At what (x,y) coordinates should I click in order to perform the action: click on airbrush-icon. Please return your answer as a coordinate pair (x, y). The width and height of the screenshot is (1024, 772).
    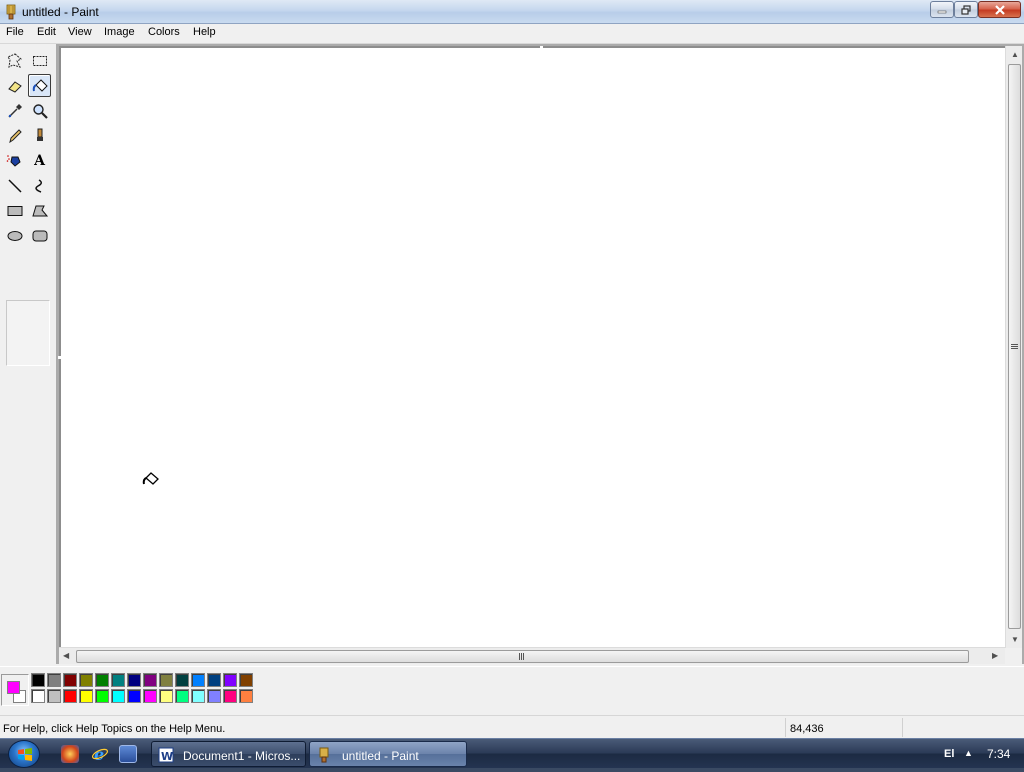
    Looking at the image, I should click on (13, 160).